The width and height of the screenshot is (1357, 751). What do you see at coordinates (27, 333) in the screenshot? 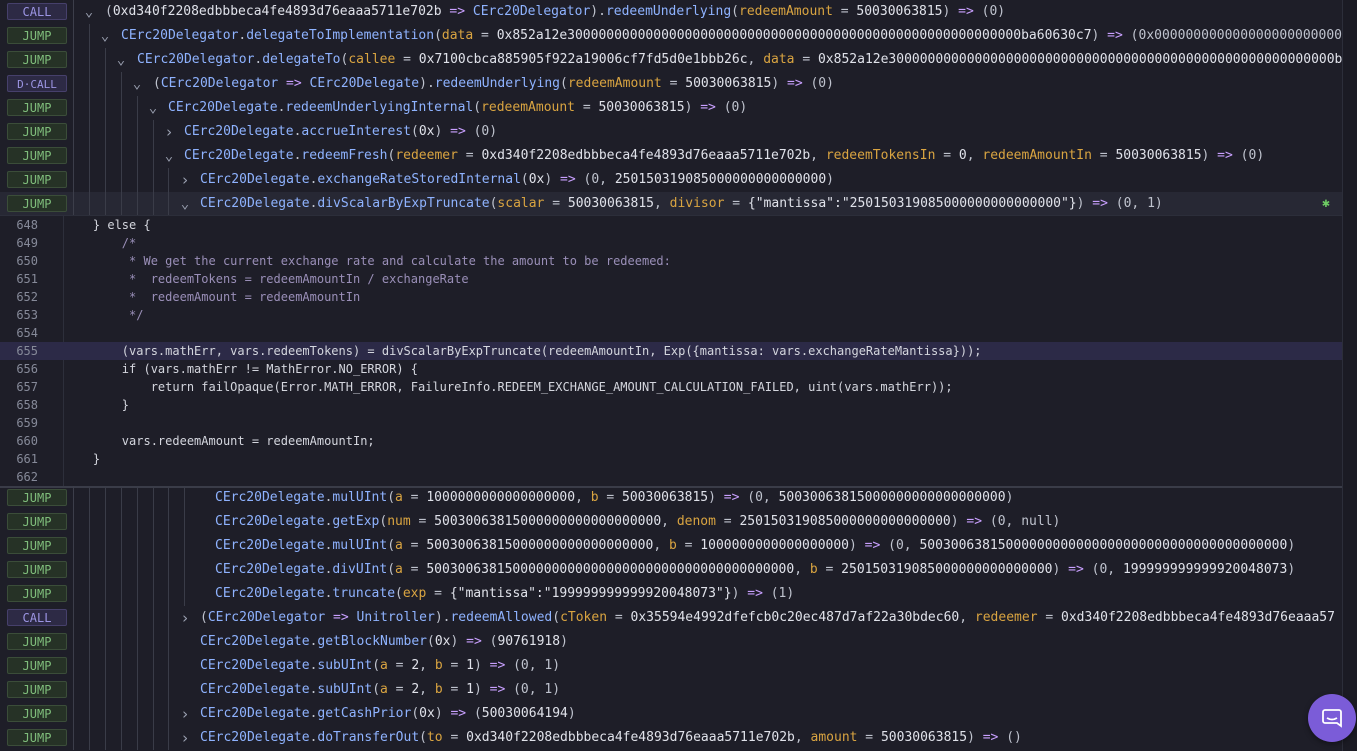
I see `line-number: 654` at bounding box center [27, 333].